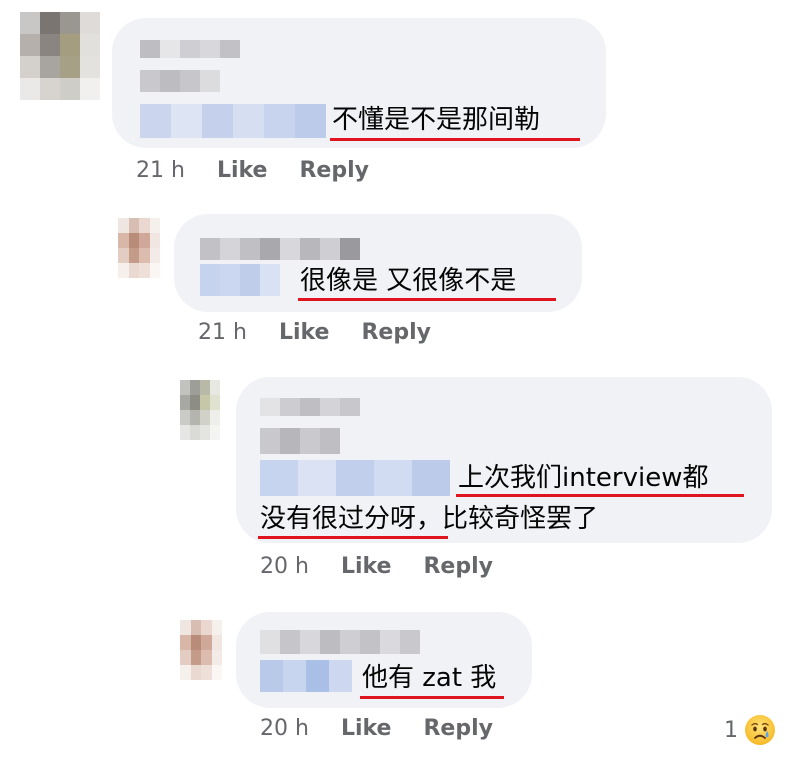 The height and width of the screenshot is (759, 800). What do you see at coordinates (408, 281) in the screenshot?
I see `comment-text: 很像是 又很像不是` at bounding box center [408, 281].